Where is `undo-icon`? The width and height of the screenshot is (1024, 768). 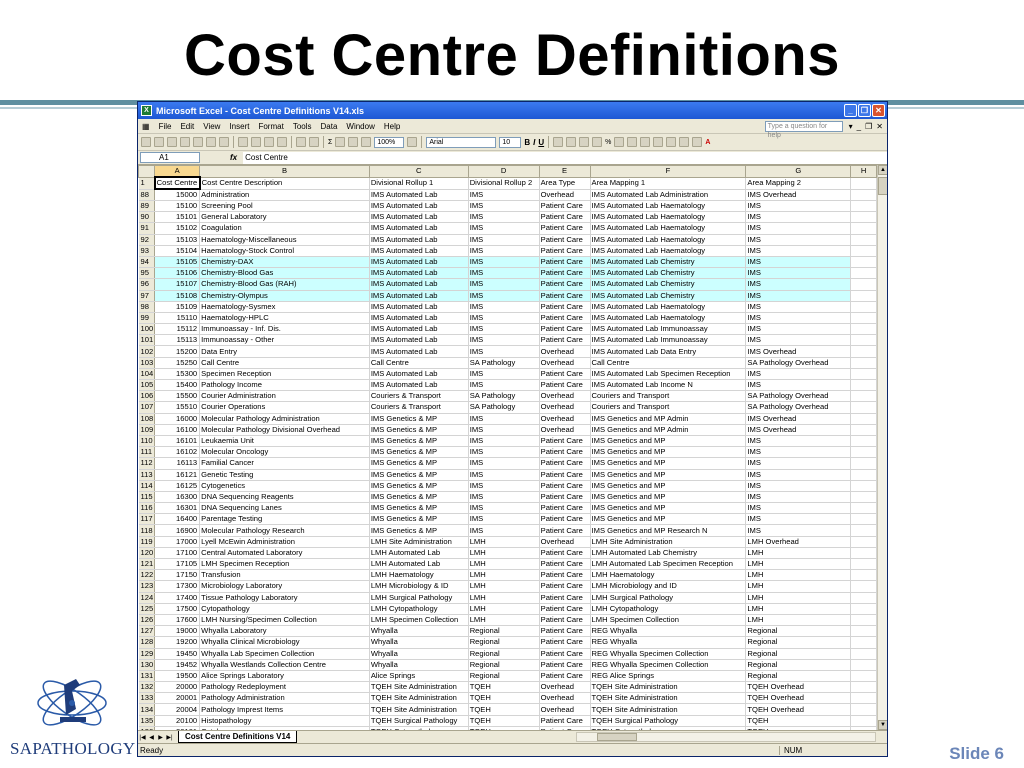
undo-icon is located at coordinates (301, 142).